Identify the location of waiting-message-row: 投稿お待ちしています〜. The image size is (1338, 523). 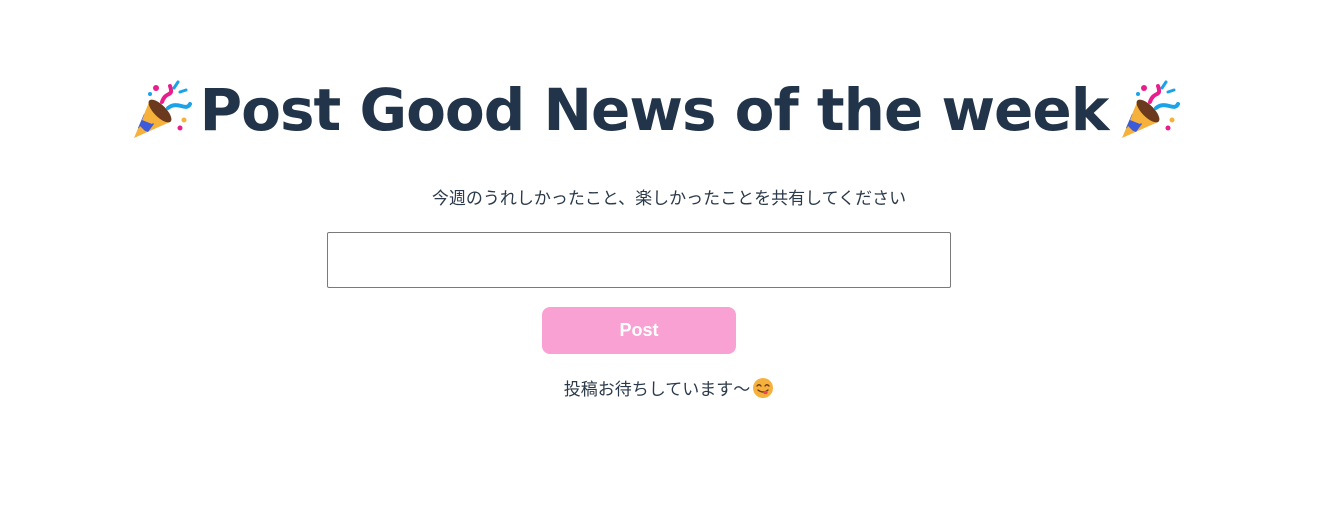
(669, 387).